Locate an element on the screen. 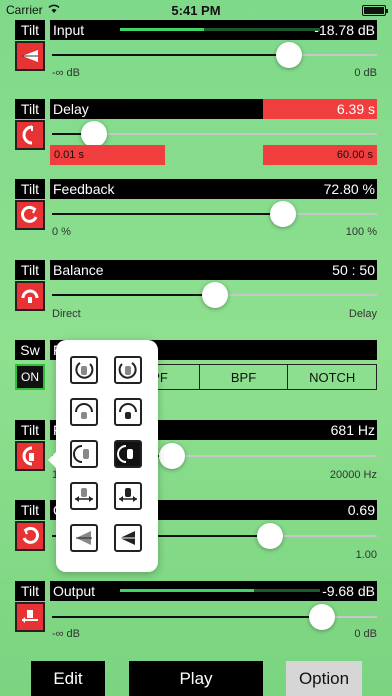  edit-button: Edit is located at coordinates (68, 678).